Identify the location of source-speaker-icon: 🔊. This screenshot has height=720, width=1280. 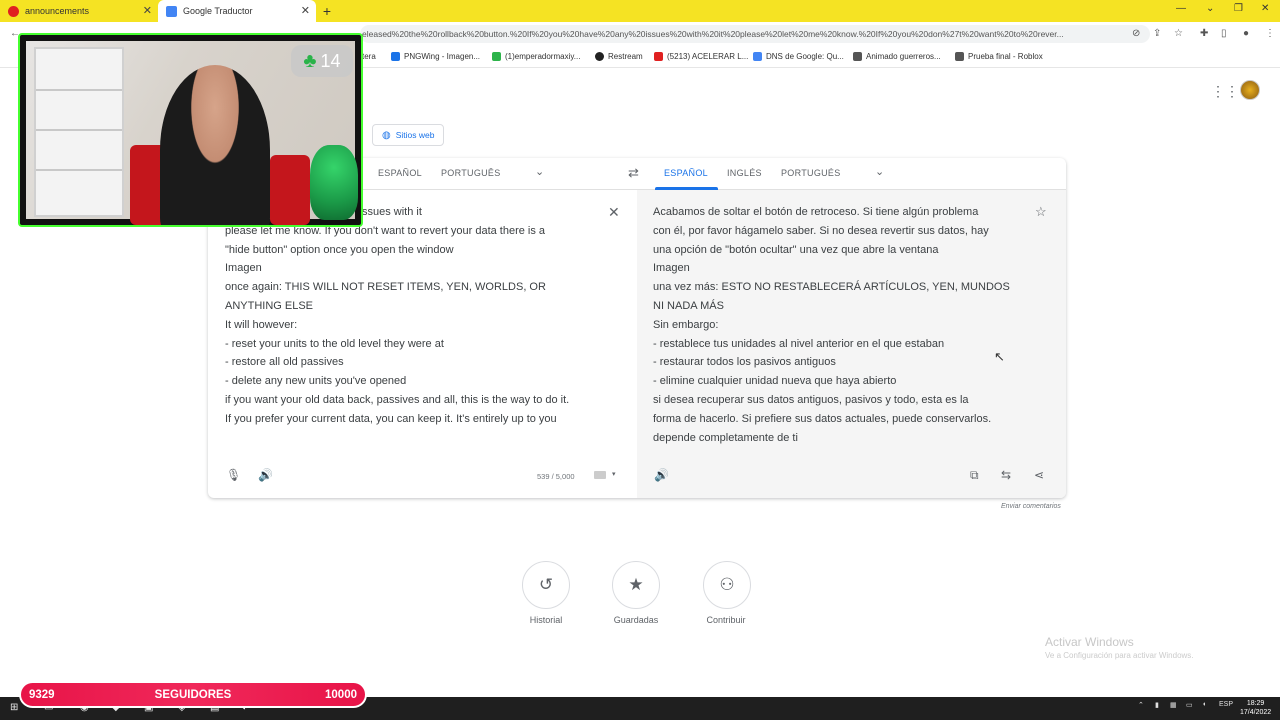
(265, 475).